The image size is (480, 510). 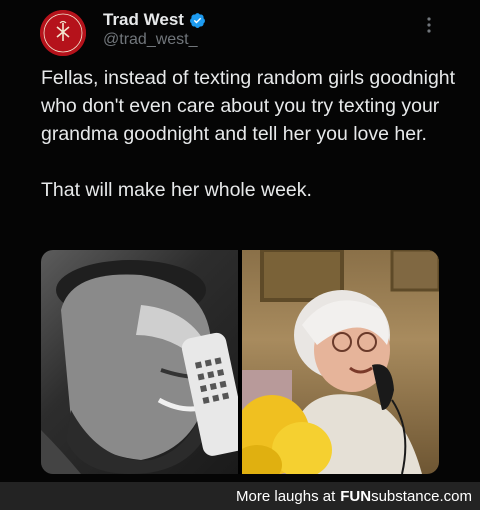 What do you see at coordinates (197, 20) in the screenshot?
I see `verified-badge-icon` at bounding box center [197, 20].